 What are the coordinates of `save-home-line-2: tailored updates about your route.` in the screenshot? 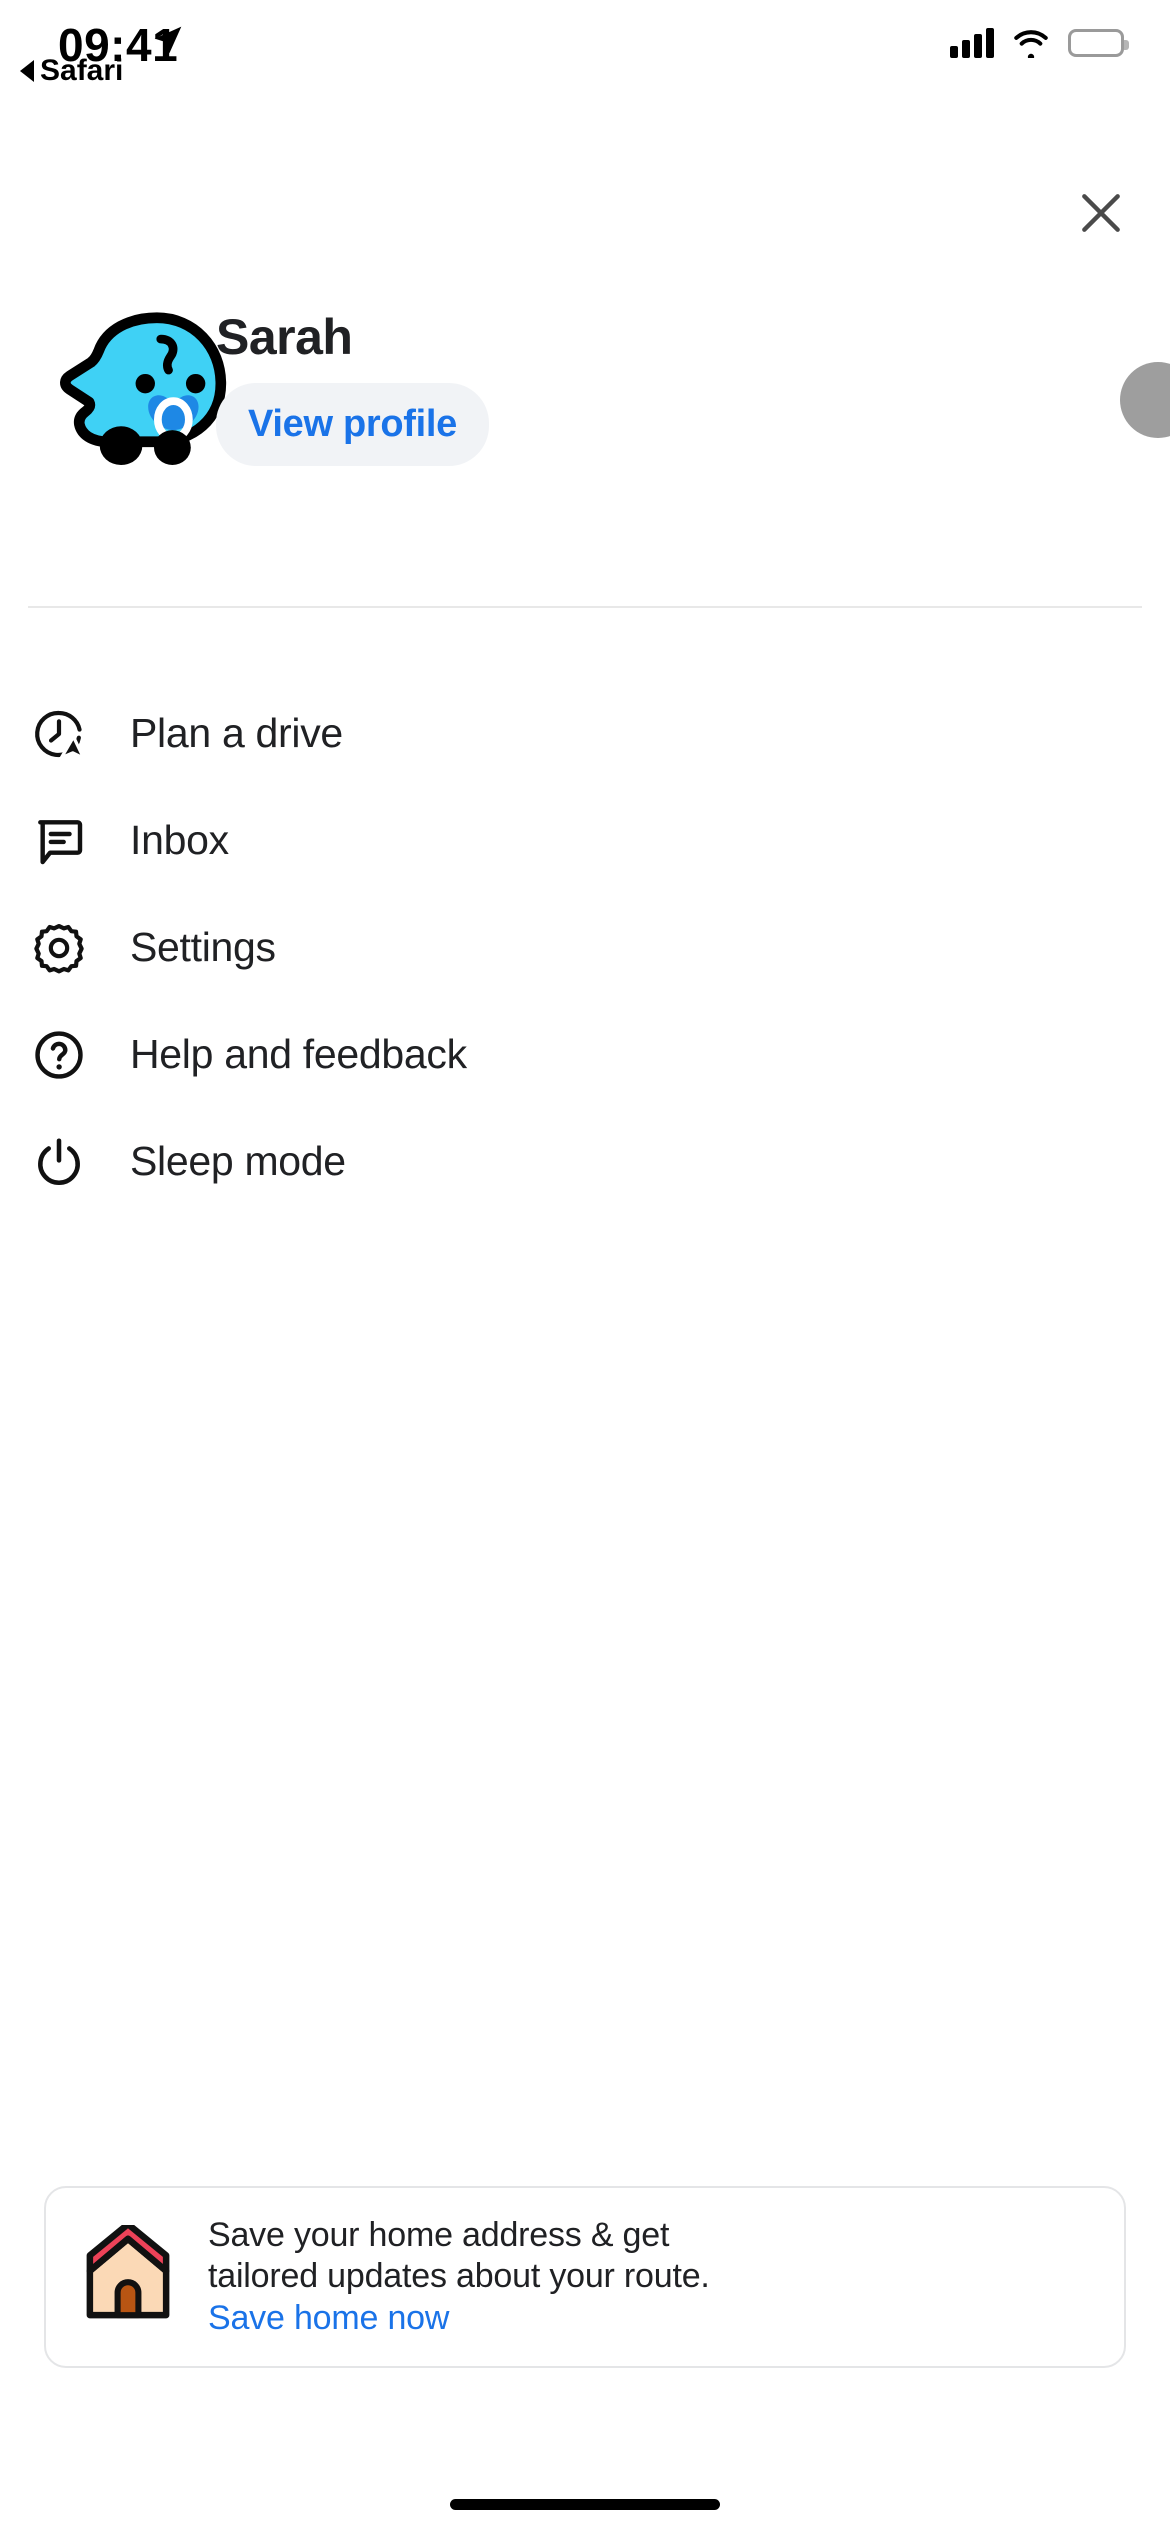 It's located at (459, 2276).